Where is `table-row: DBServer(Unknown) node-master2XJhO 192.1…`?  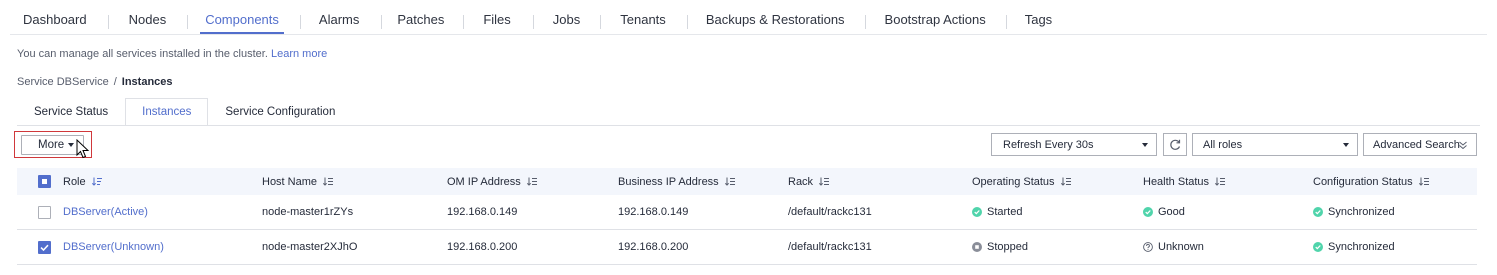
table-row: DBServer(Unknown) node-master2XJhO 192.1… is located at coordinates (747, 247).